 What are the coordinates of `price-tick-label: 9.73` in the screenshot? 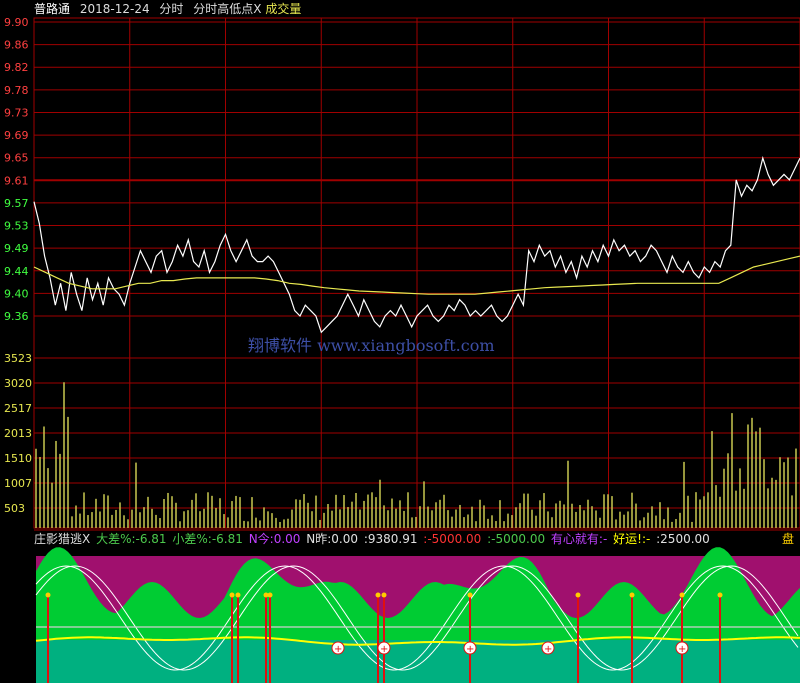 It's located at (16, 112).